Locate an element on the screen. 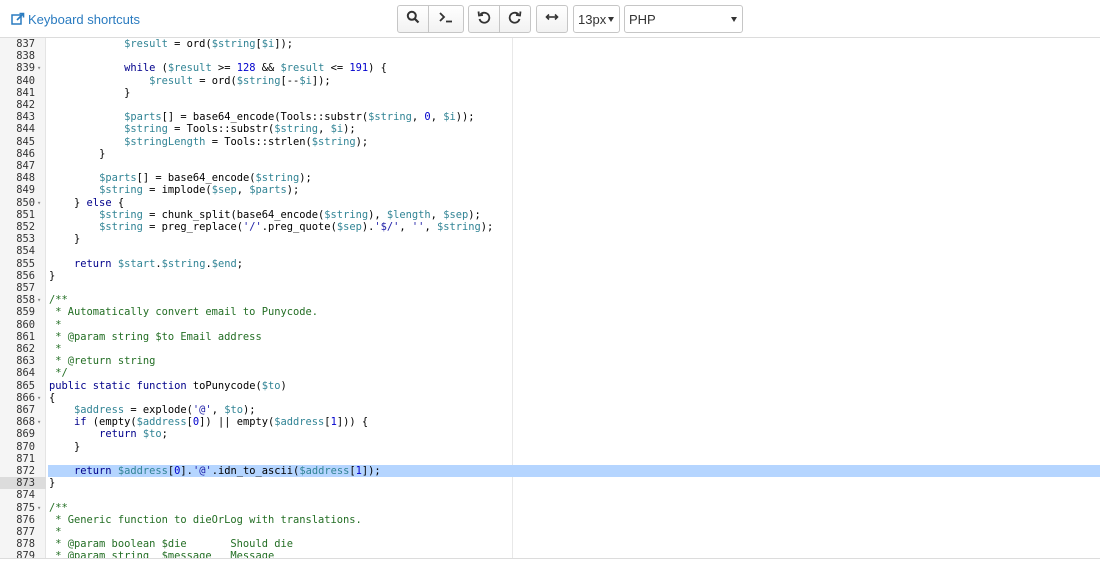 The height and width of the screenshot is (568, 1100). line-number: 867 is located at coordinates (25, 410).